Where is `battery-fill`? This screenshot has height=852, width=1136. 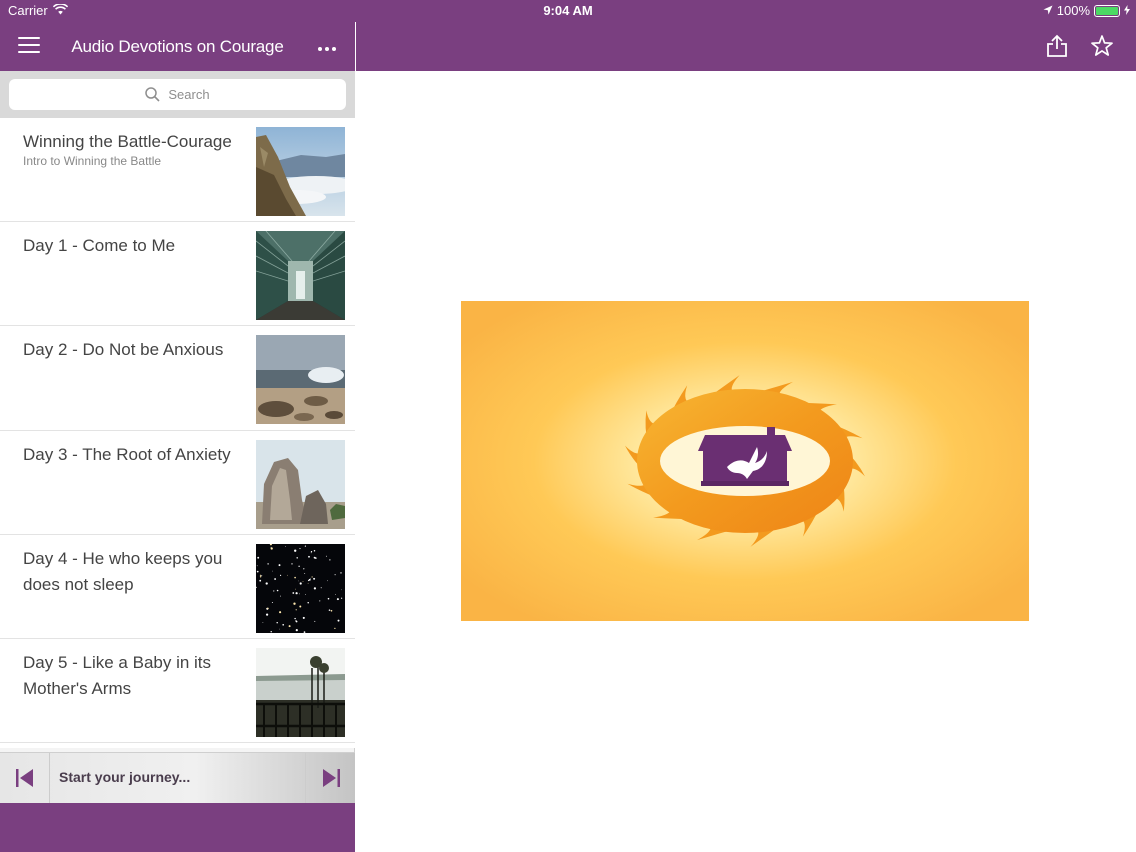 battery-fill is located at coordinates (1107, 10).